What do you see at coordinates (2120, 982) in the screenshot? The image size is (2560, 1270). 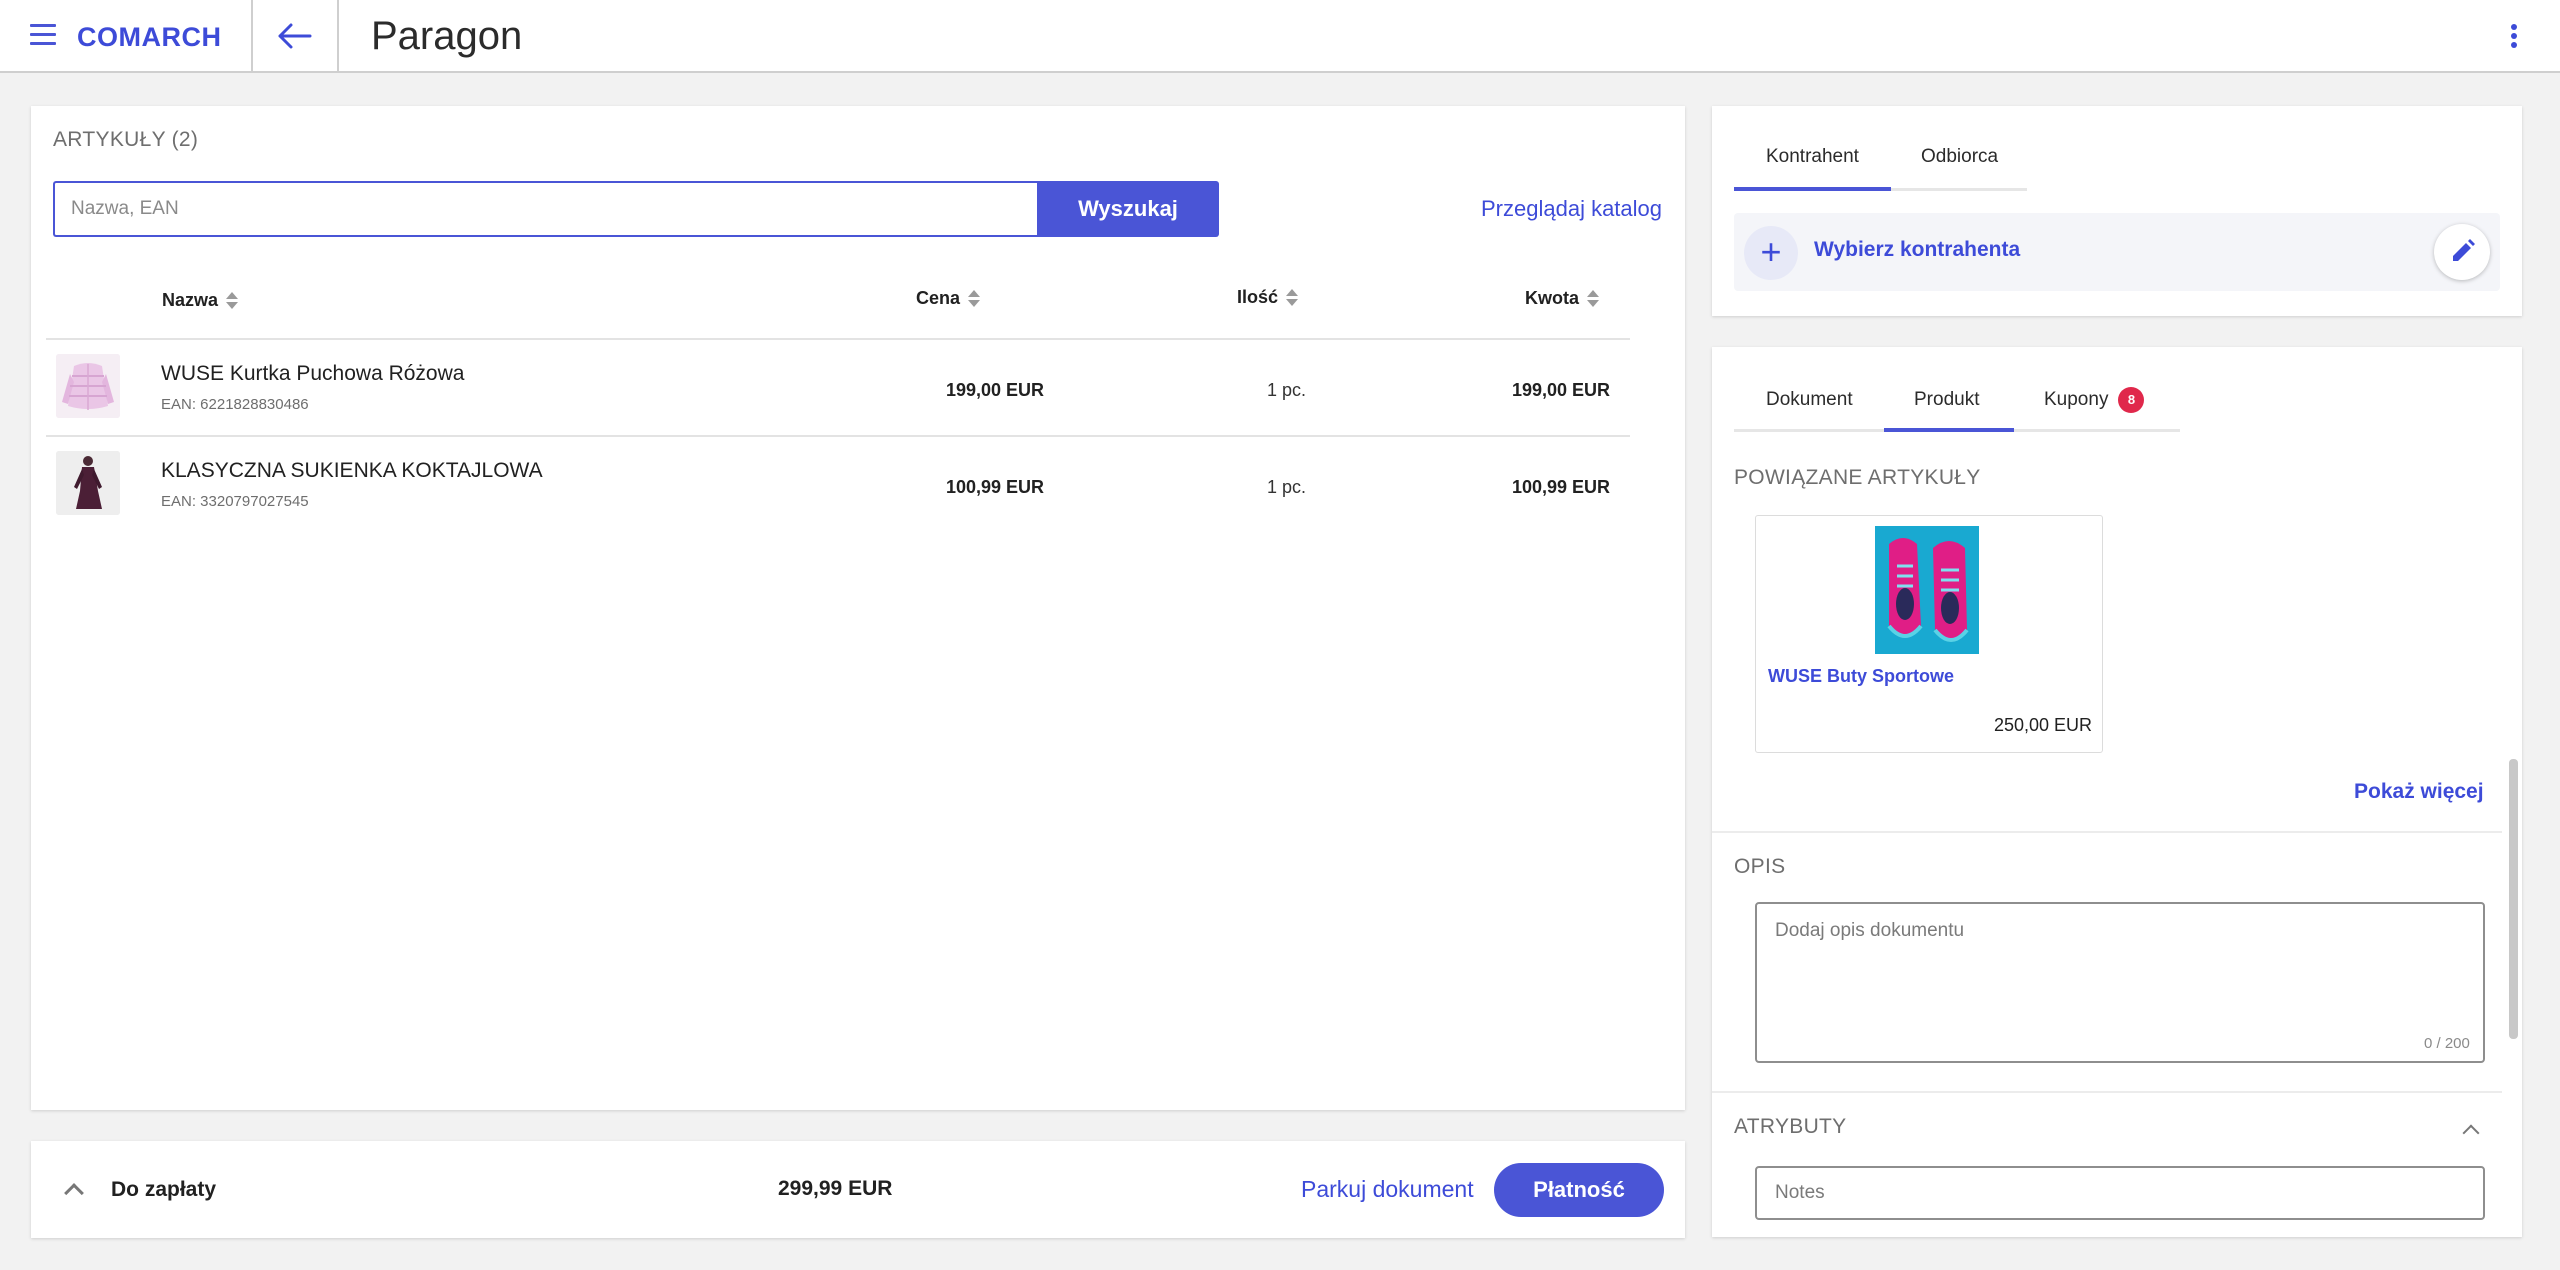 I see `description-textarea` at bounding box center [2120, 982].